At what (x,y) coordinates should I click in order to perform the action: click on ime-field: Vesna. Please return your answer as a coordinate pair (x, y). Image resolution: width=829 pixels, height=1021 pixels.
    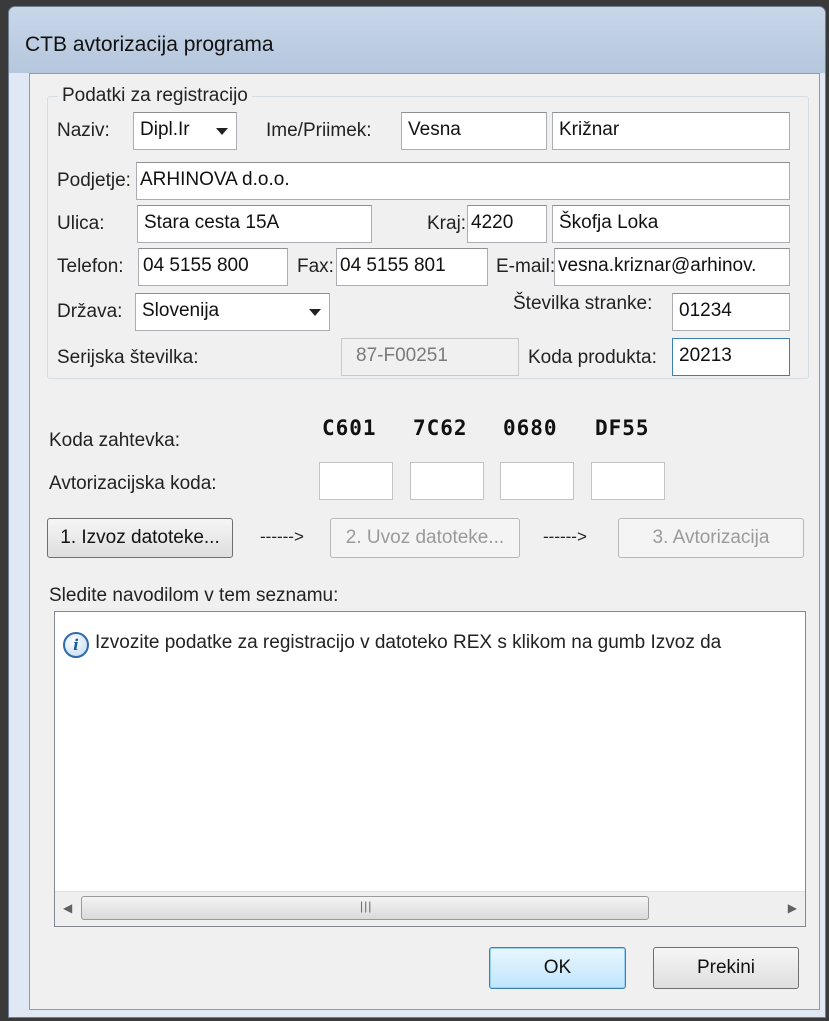
    Looking at the image, I should click on (474, 131).